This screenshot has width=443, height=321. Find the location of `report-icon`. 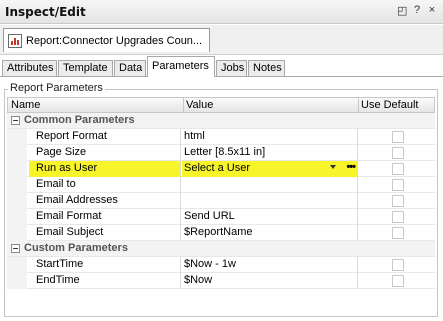

report-icon is located at coordinates (15, 40).